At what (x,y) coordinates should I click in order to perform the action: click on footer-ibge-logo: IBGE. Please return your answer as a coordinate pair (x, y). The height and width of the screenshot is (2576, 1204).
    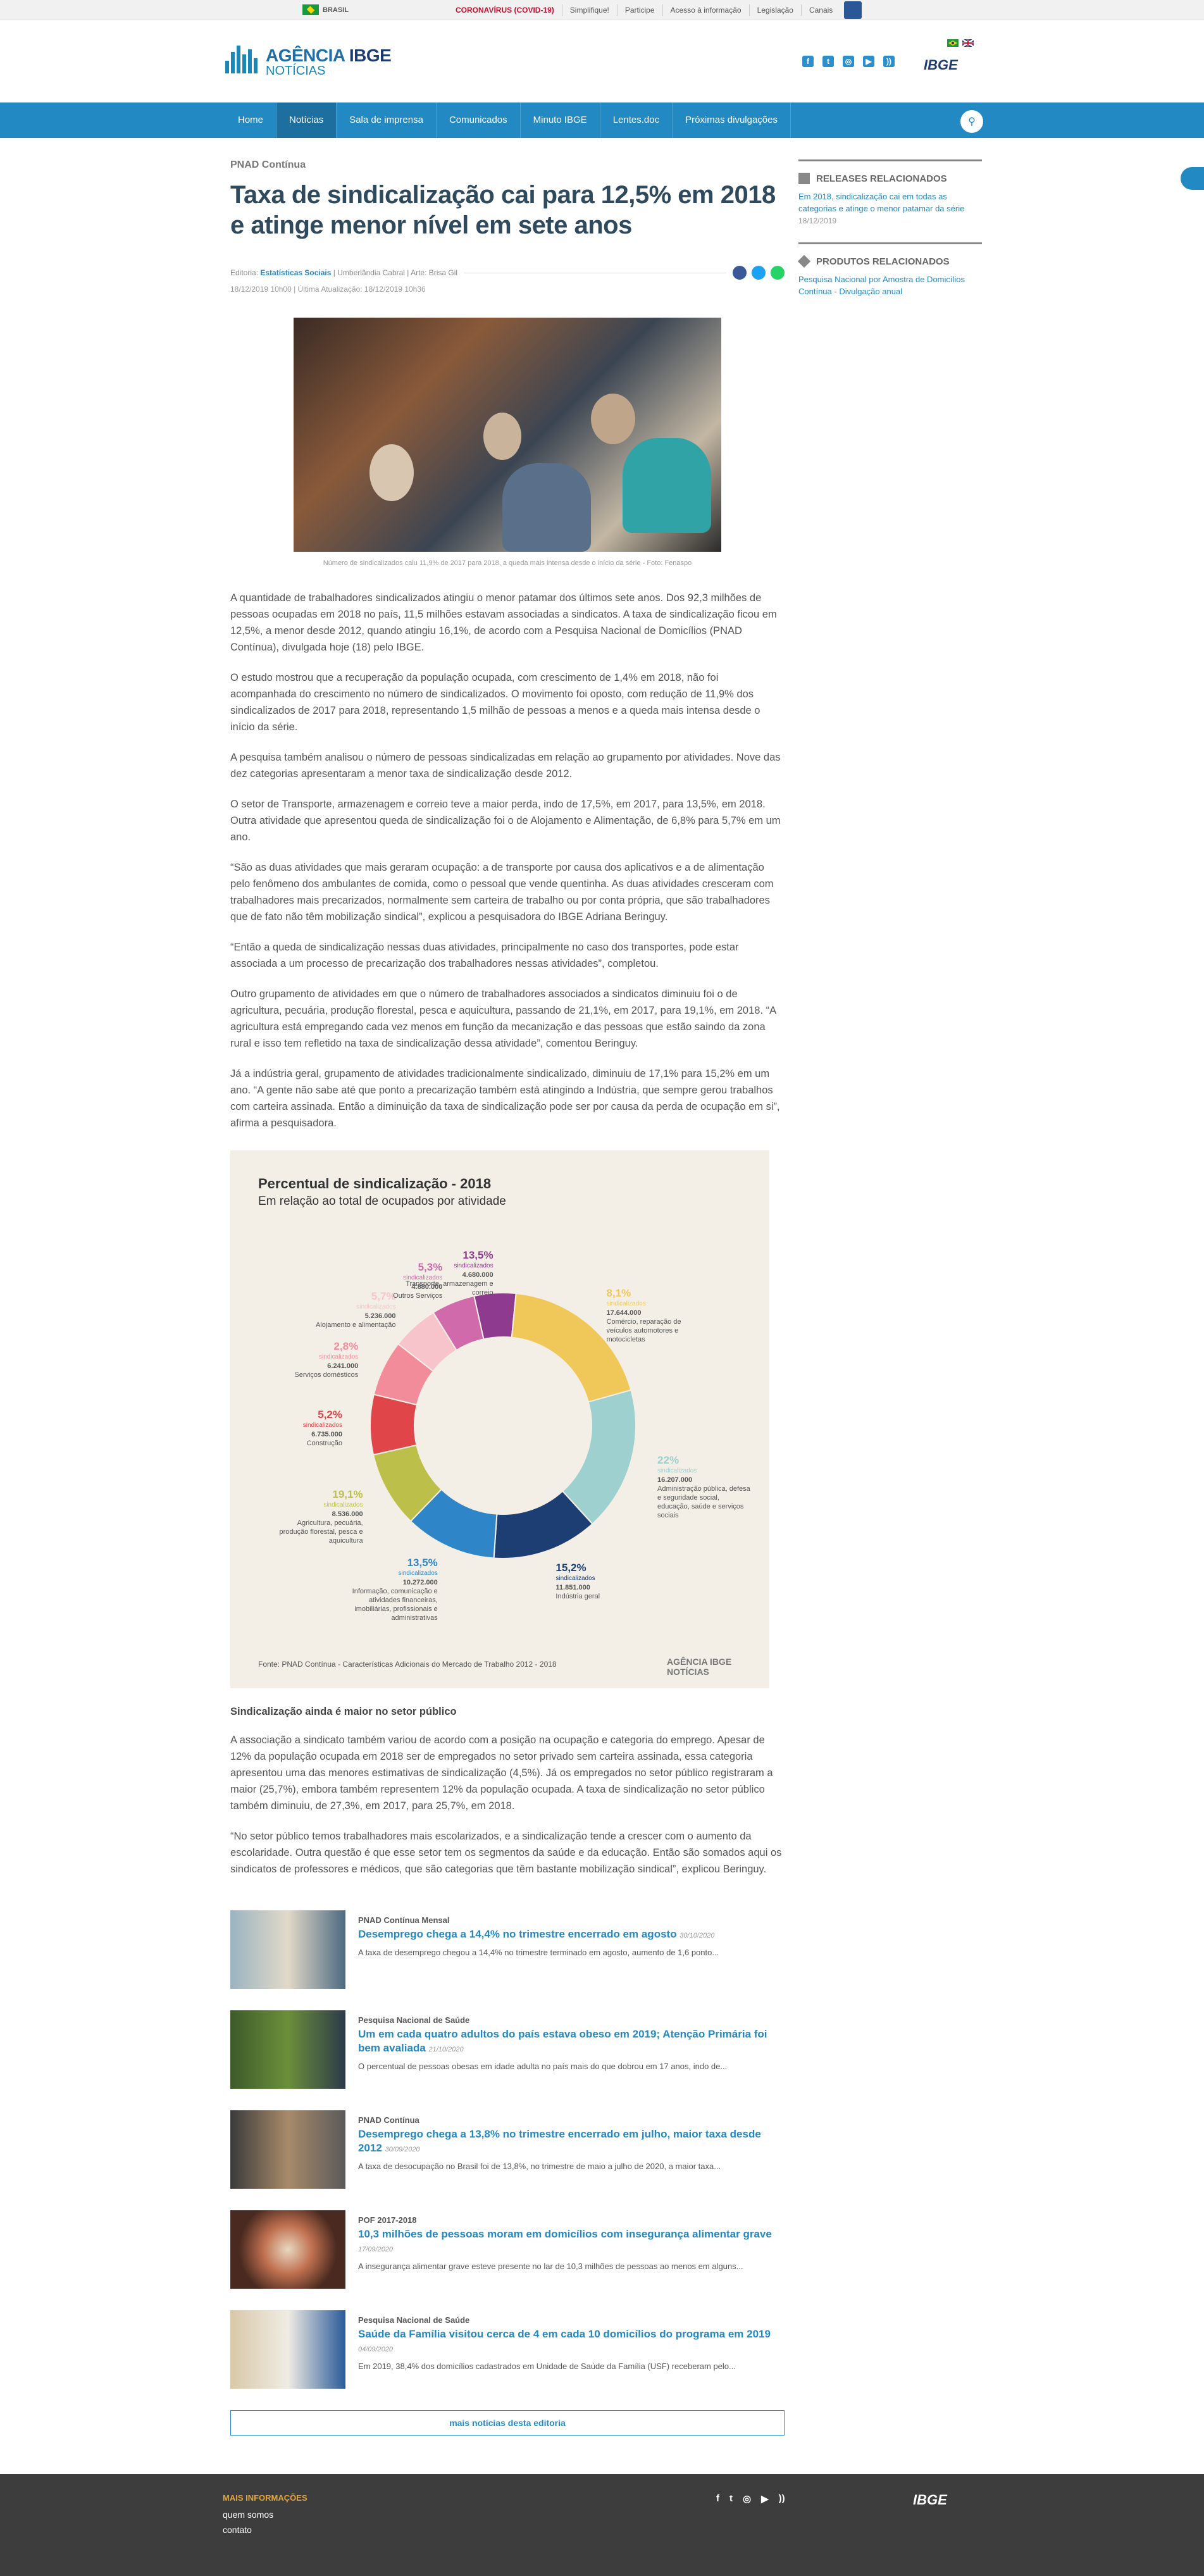
    Looking at the image, I should click on (930, 2500).